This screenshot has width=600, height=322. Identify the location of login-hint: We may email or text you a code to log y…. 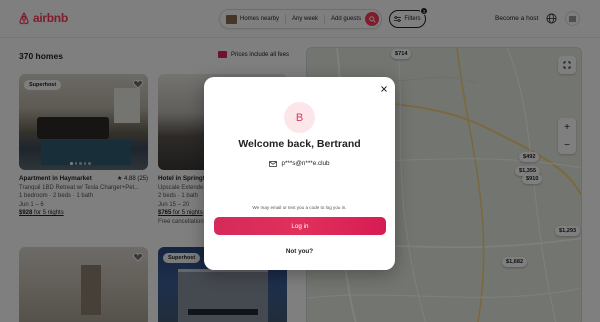
(299, 207).